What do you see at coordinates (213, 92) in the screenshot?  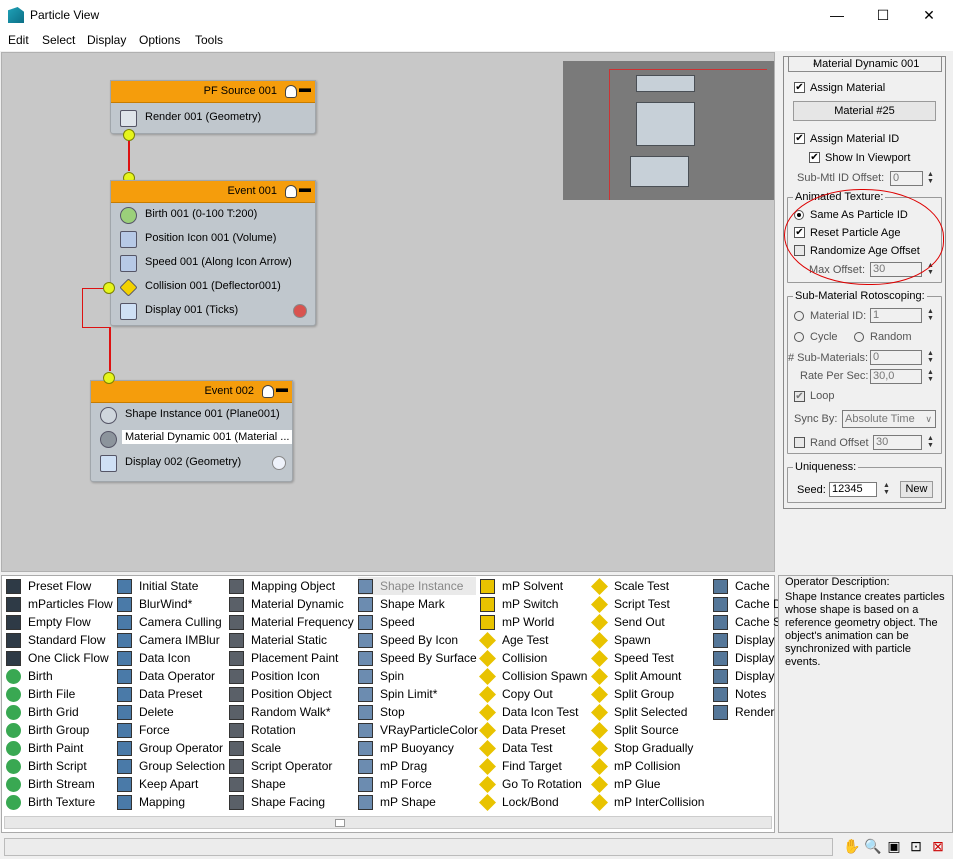 I see `event-header: PF Source 001 ▬` at bounding box center [213, 92].